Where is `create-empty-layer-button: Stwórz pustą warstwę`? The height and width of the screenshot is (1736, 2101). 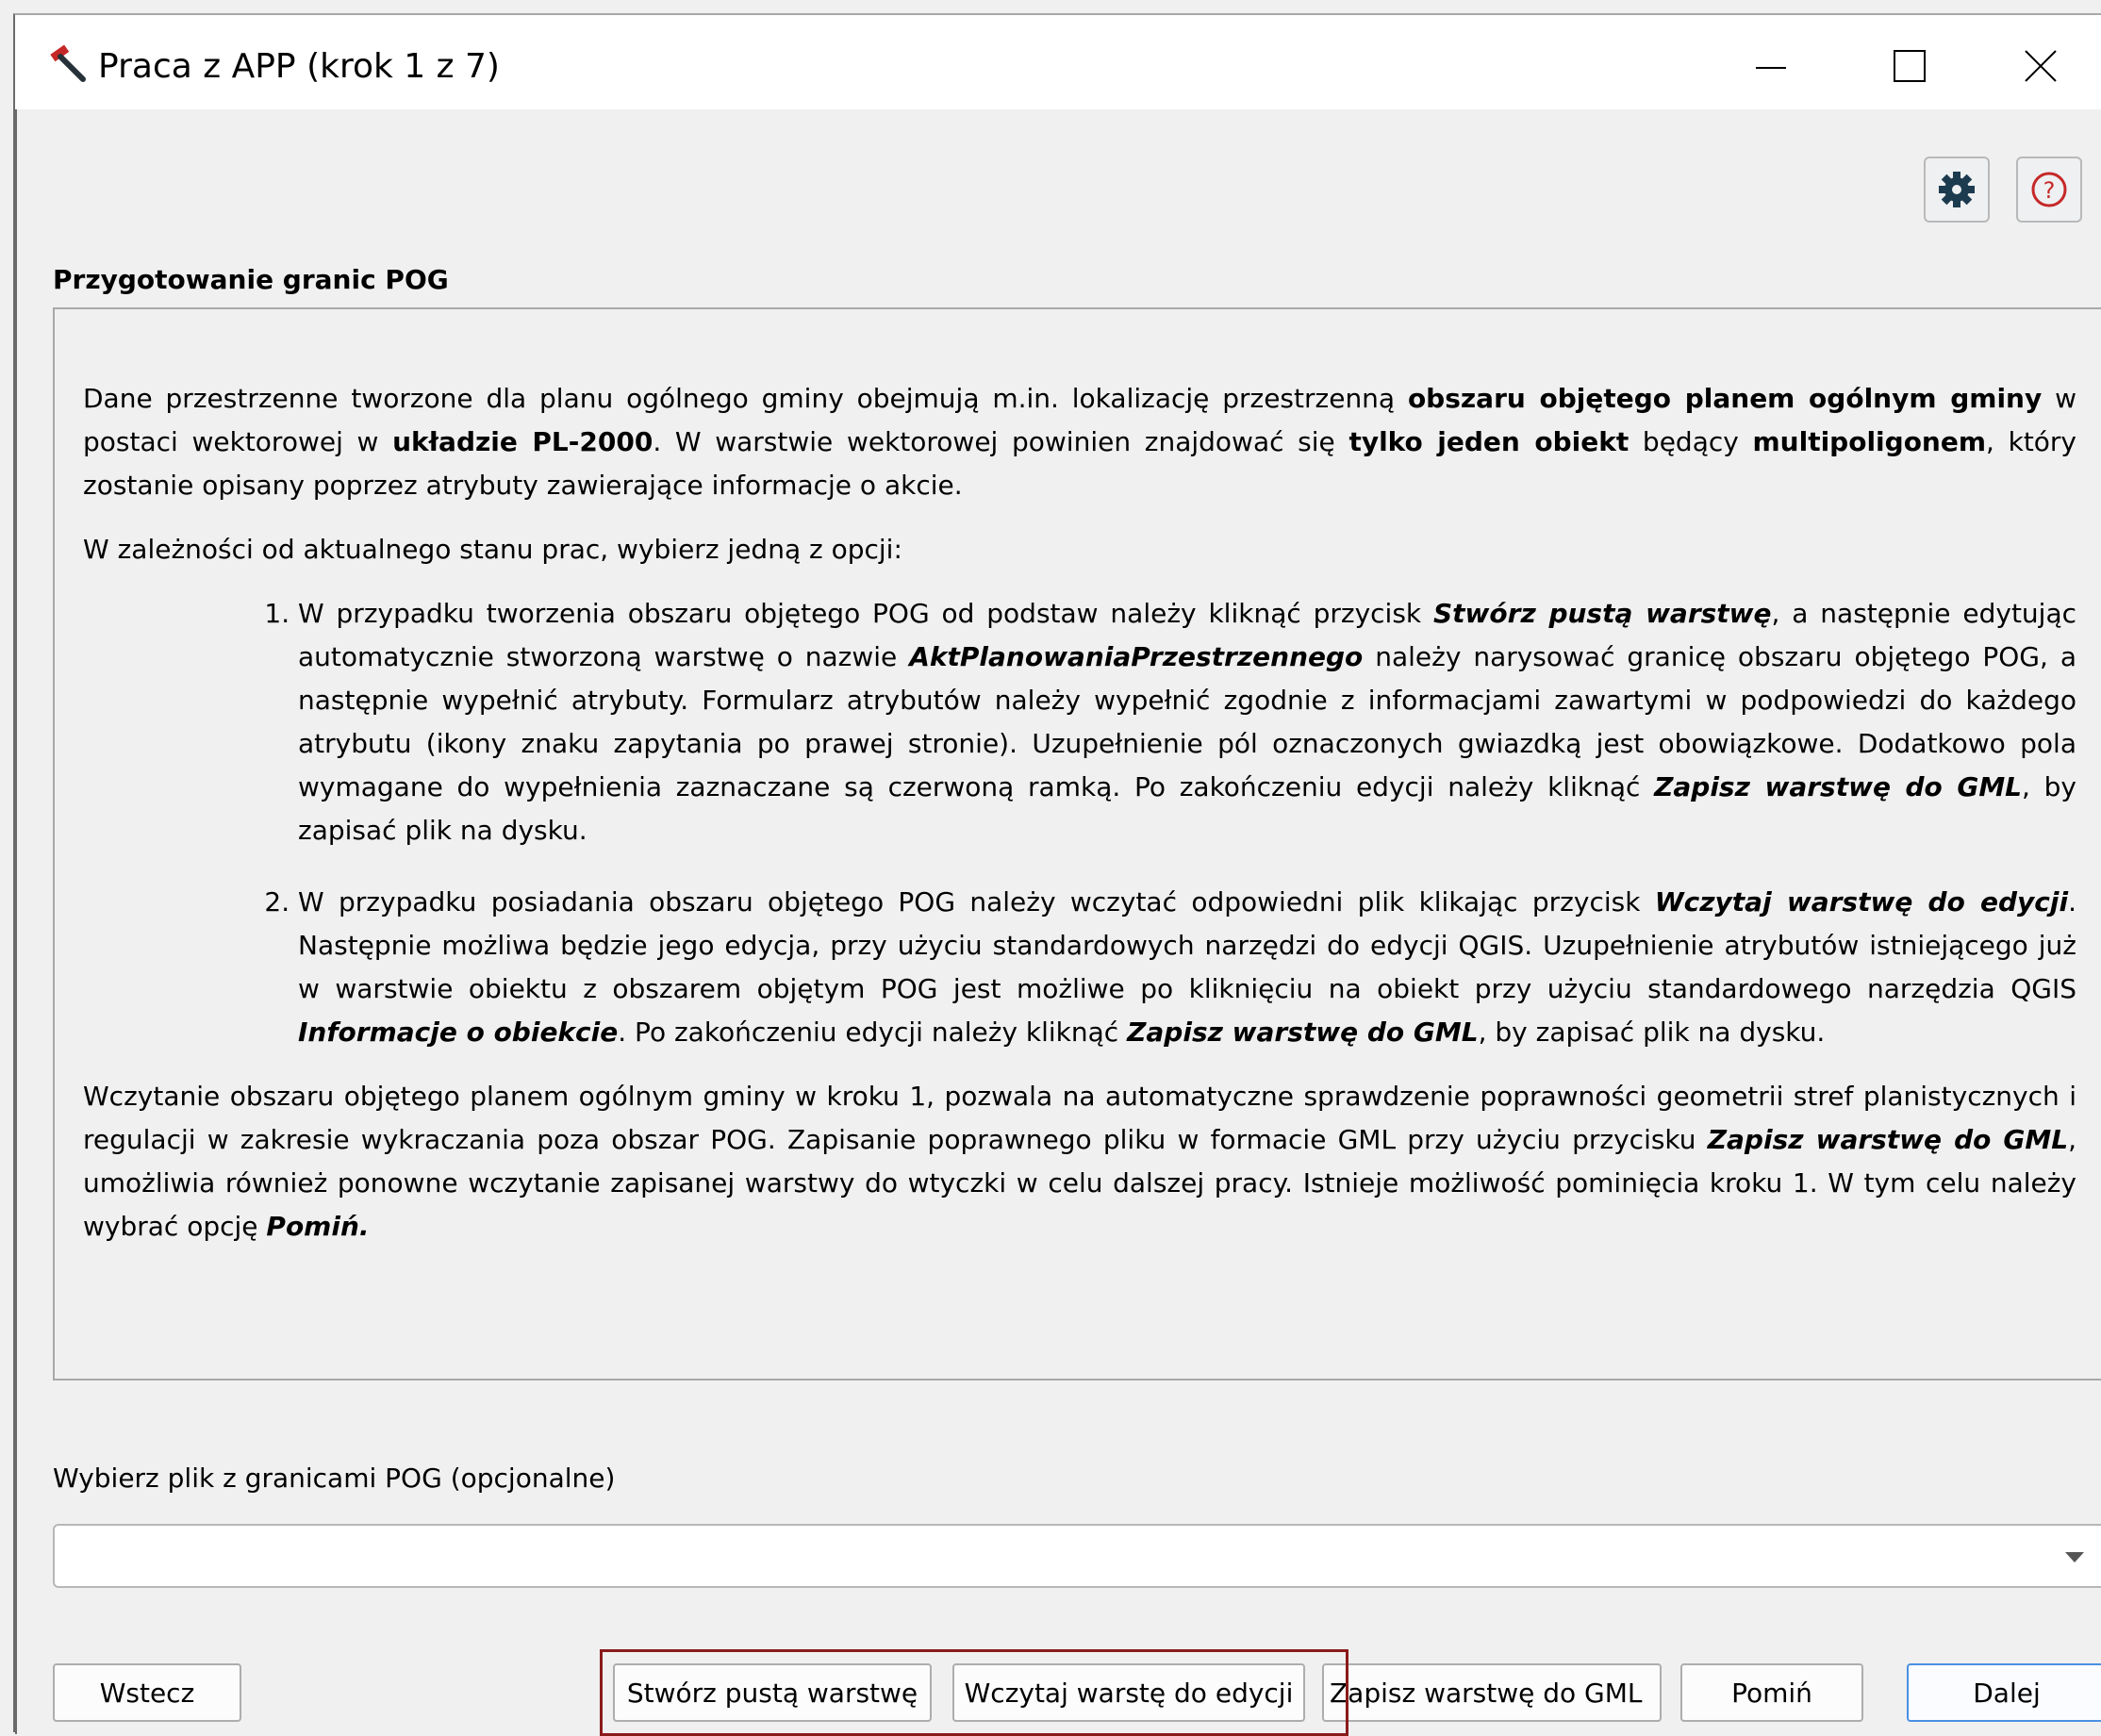
create-empty-layer-button: Stwórz pustą warstwę is located at coordinates (772, 1692).